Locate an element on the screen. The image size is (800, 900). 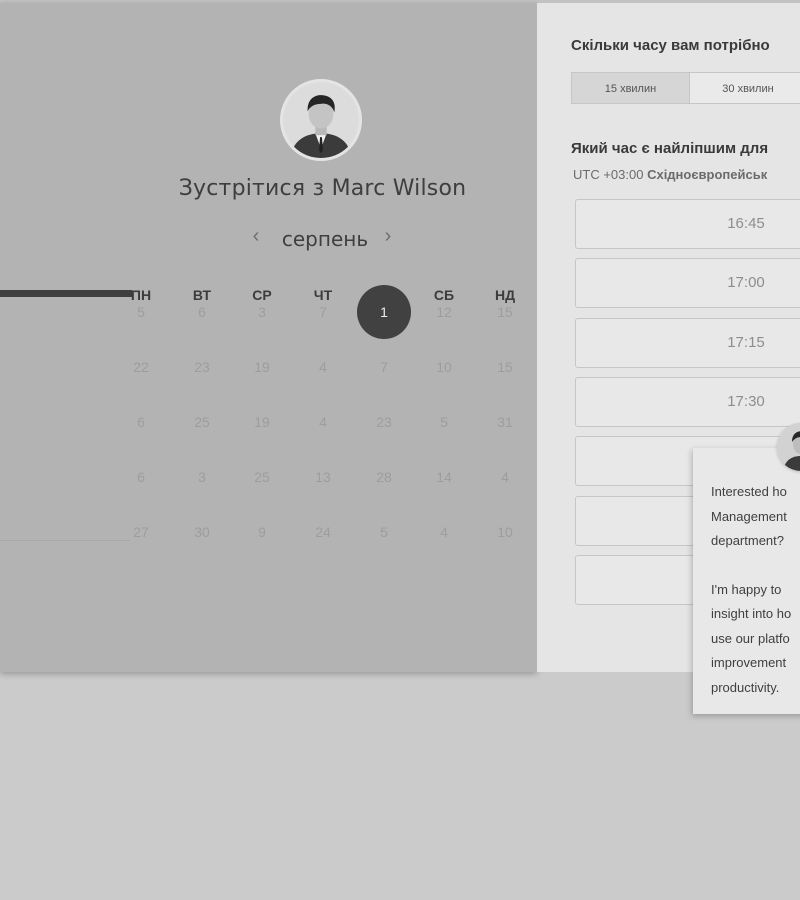
chat-line: productivity. is located at coordinates (745, 687).